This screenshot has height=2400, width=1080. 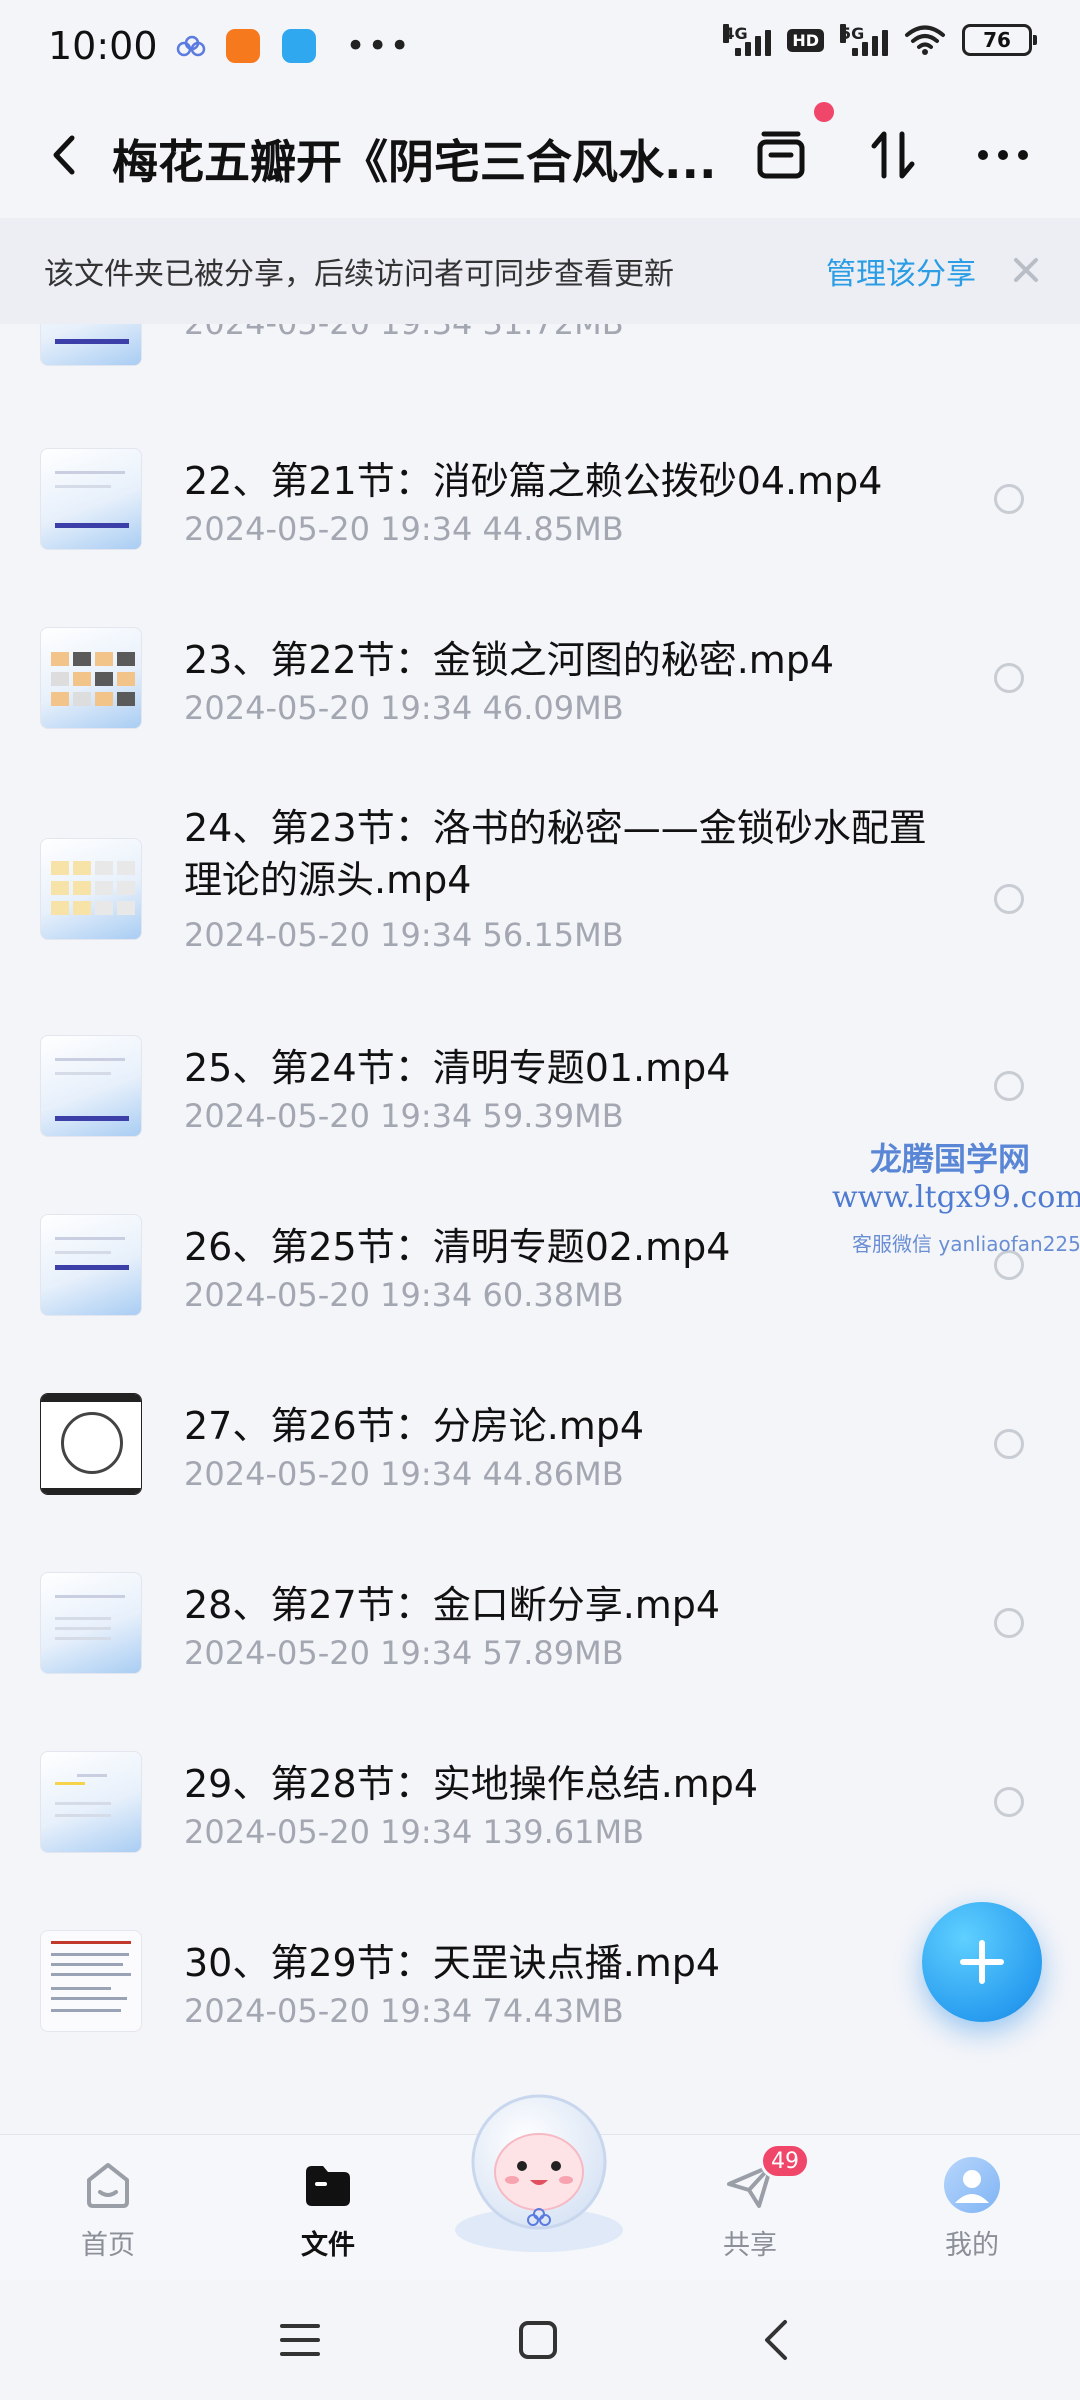 I want to click on nav-files: 文件, so click(x=328, y=2208).